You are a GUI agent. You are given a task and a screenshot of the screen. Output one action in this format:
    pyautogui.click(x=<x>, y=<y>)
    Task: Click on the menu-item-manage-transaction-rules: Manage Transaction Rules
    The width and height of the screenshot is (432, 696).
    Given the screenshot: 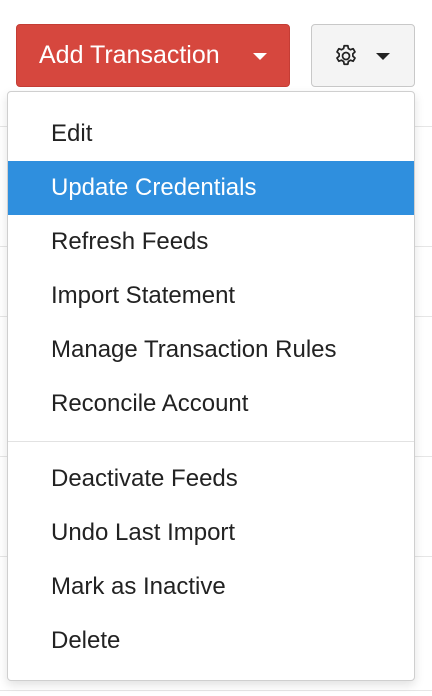 What is the action you would take?
    pyautogui.click(x=211, y=350)
    